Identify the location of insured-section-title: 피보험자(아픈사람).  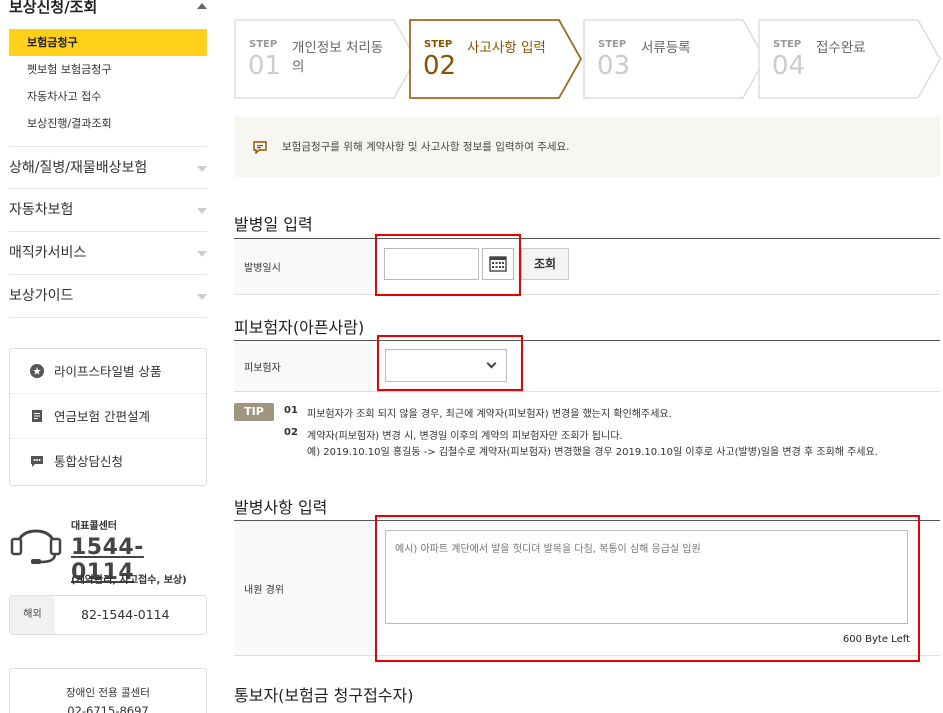
(299, 327).